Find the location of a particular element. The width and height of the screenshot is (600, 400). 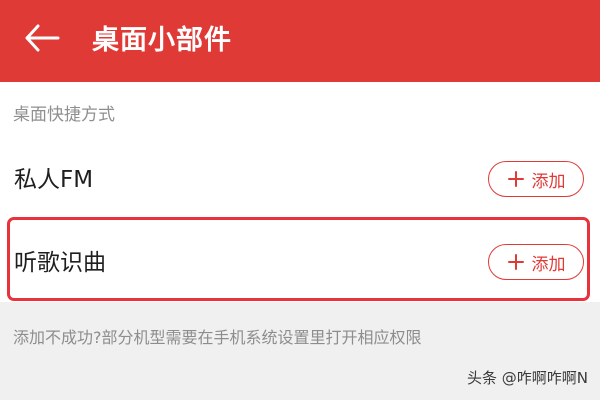

watermark: 头条 @咋啊咋啊N is located at coordinates (527, 378).